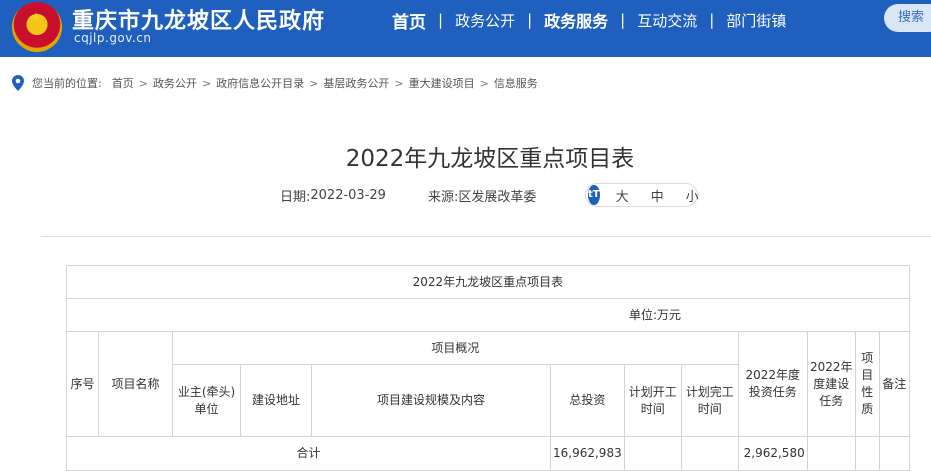 This screenshot has width=931, height=471. What do you see at coordinates (348, 195) in the screenshot?
I see `date-value: 2022-03-29` at bounding box center [348, 195].